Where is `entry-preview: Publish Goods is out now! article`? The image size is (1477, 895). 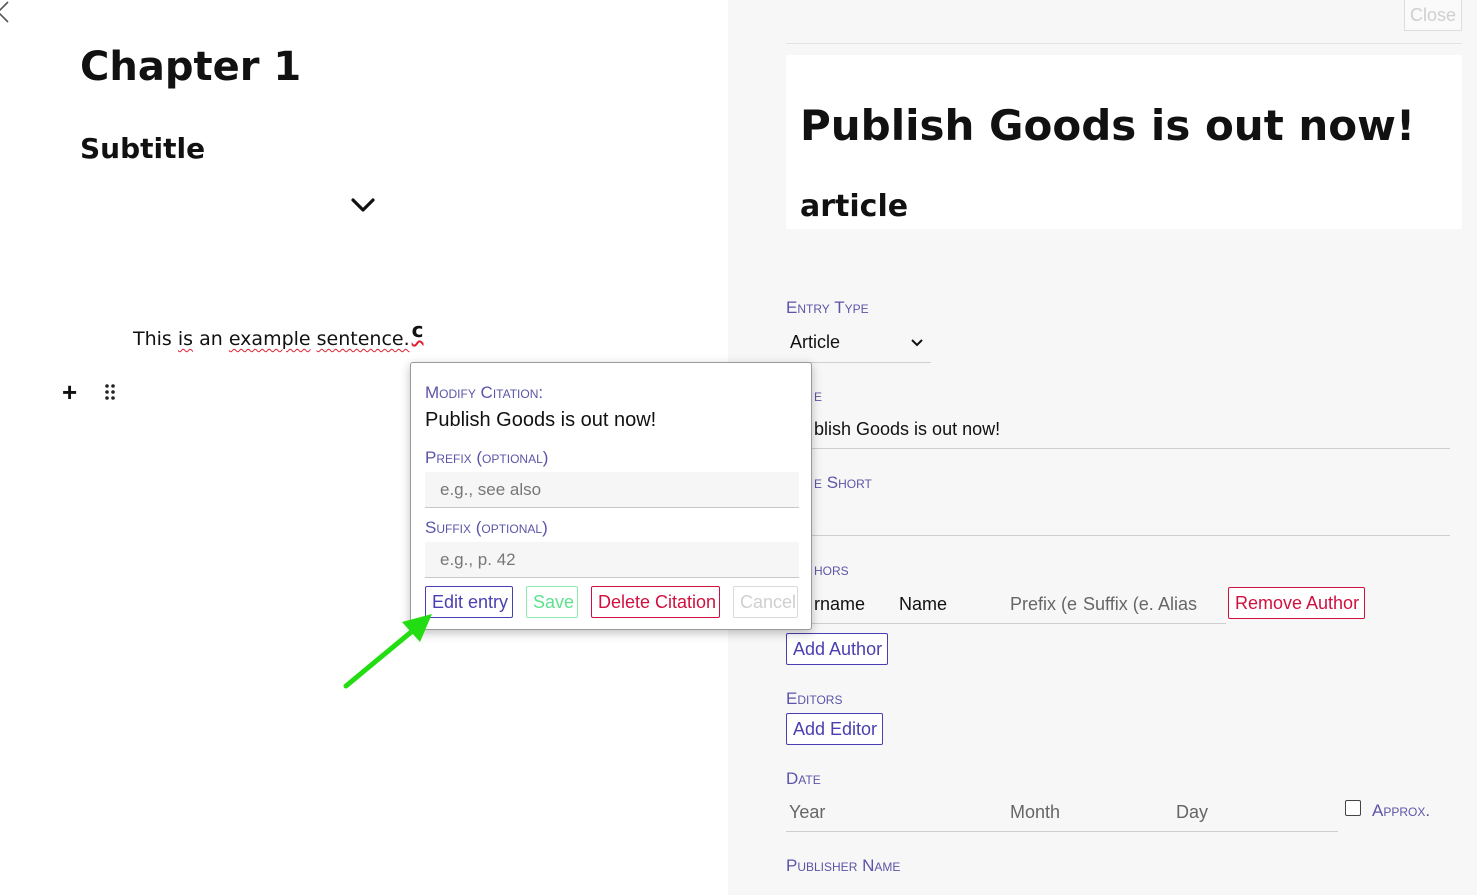
entry-preview: Publish Goods is out now! article is located at coordinates (1124, 142).